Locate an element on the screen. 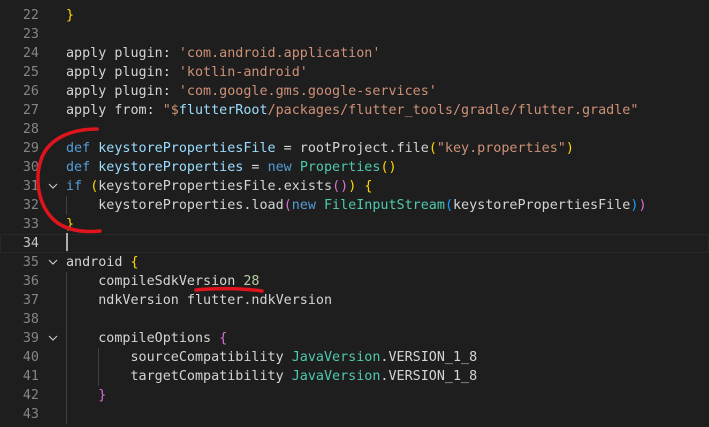 The width and height of the screenshot is (709, 427). code-line-37: 37 ndkVersion flutter.ndkVersion is located at coordinates (354, 300).